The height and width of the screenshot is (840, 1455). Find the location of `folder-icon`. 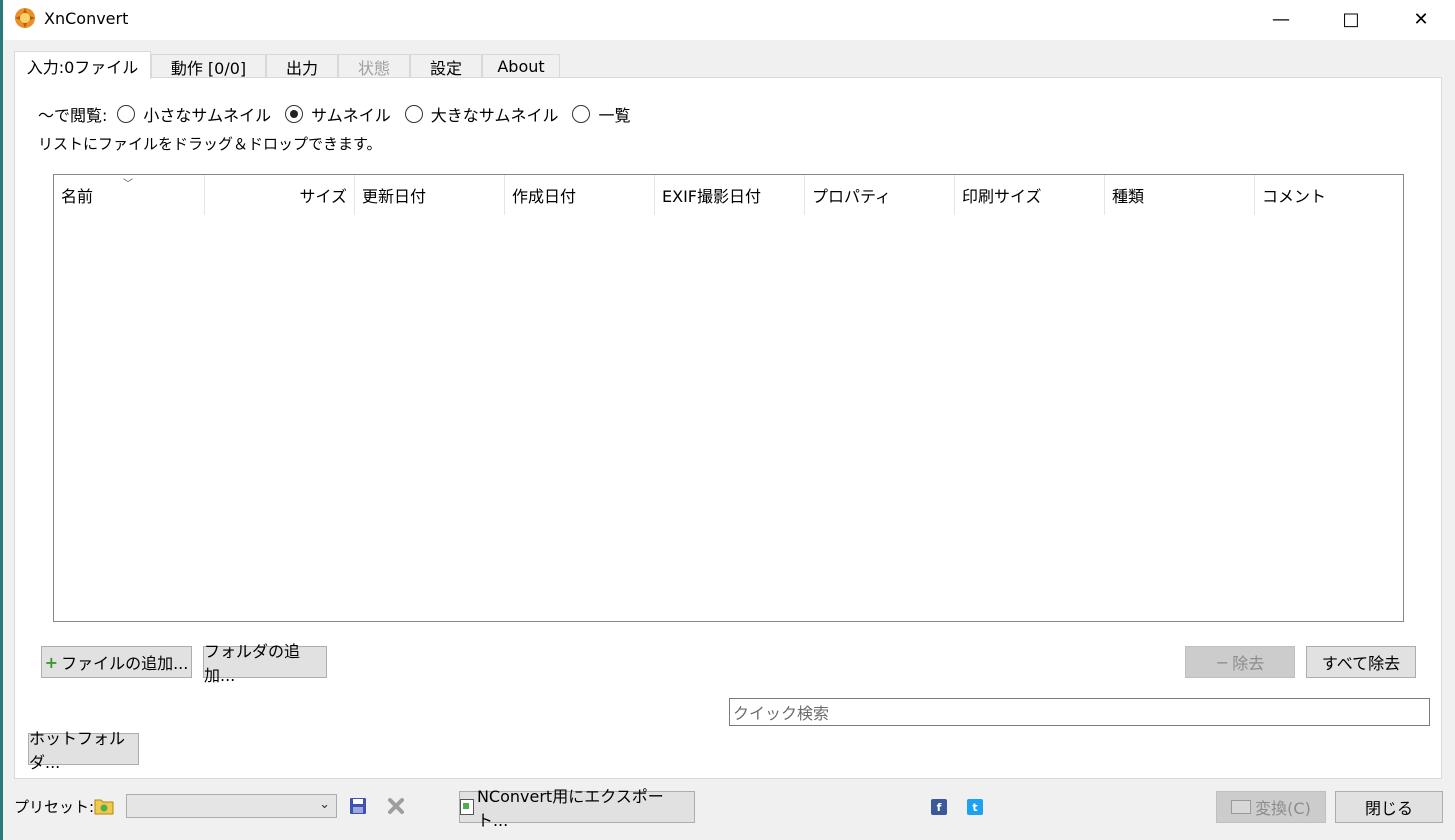

folder-icon is located at coordinates (104, 807).